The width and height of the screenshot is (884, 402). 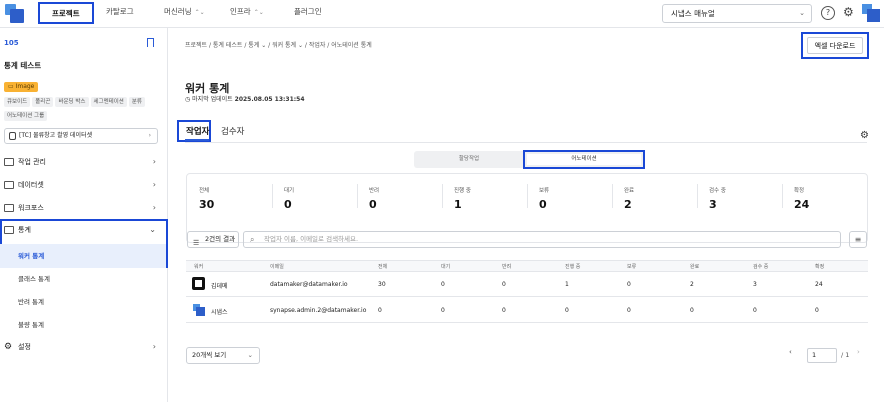 I want to click on nav-projects: 프로젝트, so click(x=66, y=13).